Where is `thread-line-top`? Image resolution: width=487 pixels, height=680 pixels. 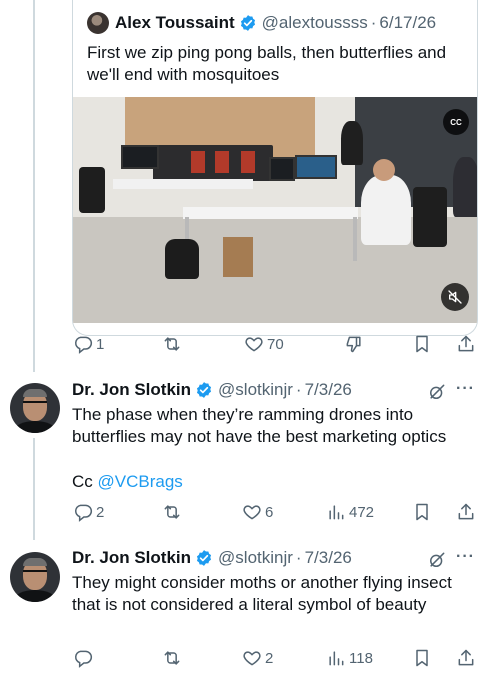
thread-line-top is located at coordinates (34, 186).